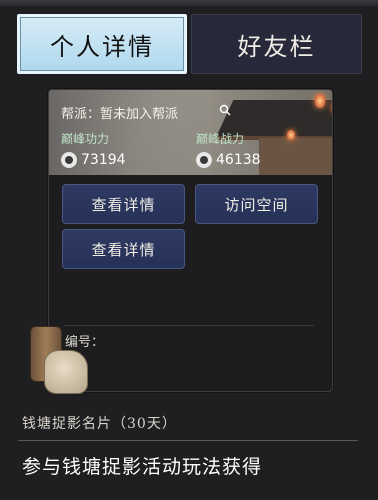 The image size is (378, 500). Describe the element at coordinates (238, 160) in the screenshot. I see `combat-value: 46138` at that location.